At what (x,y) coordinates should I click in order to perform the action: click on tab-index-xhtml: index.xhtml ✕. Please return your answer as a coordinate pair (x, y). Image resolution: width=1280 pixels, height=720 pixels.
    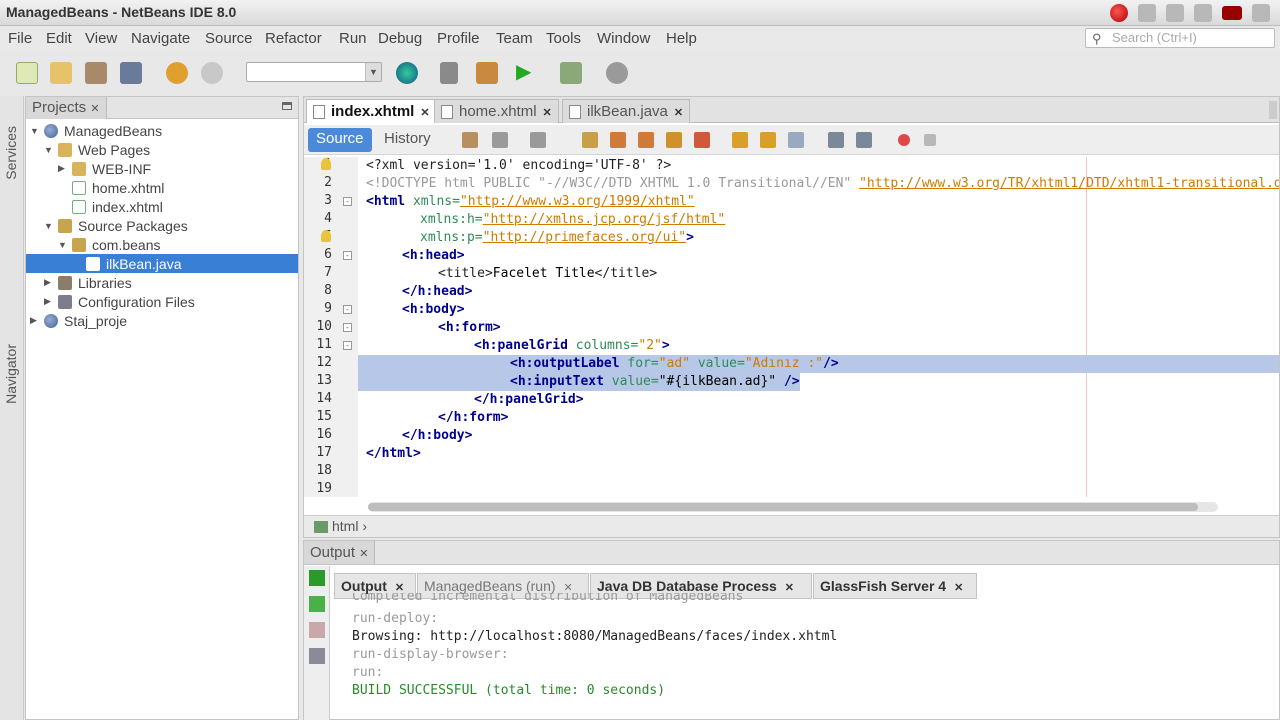
    Looking at the image, I should click on (371, 111).